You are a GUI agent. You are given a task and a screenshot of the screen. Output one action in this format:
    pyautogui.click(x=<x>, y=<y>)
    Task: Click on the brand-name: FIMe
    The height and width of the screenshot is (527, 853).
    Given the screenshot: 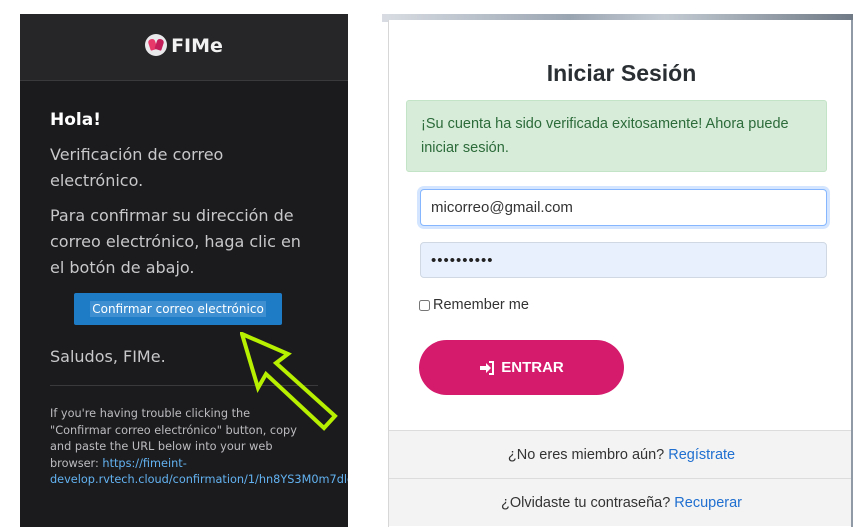 What is the action you would take?
    pyautogui.click(x=197, y=46)
    